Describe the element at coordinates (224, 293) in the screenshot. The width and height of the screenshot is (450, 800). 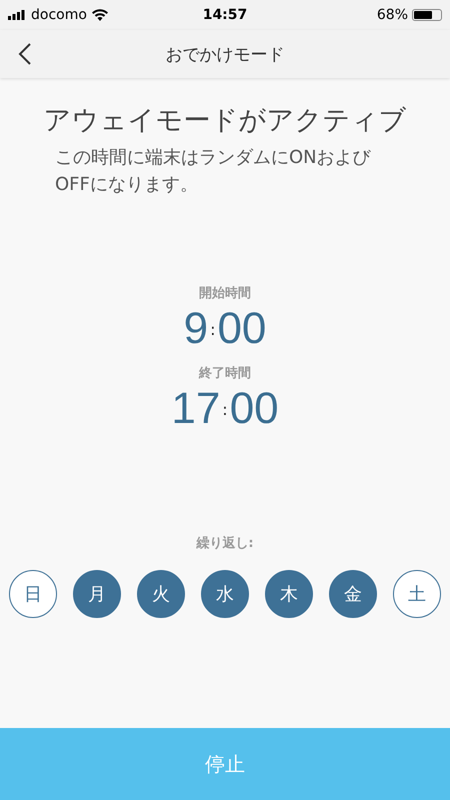
I see `time-label: 開始時間` at that location.